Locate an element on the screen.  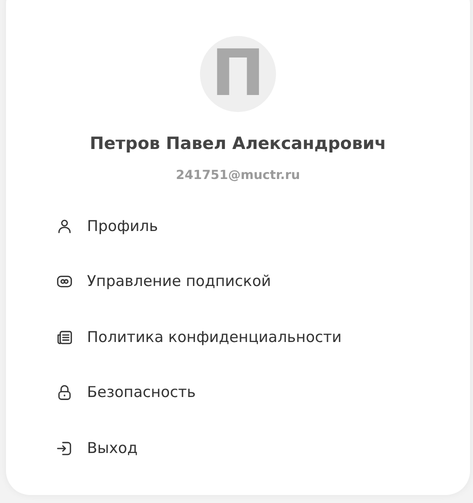
menu-item: Выход is located at coordinates (97, 448).